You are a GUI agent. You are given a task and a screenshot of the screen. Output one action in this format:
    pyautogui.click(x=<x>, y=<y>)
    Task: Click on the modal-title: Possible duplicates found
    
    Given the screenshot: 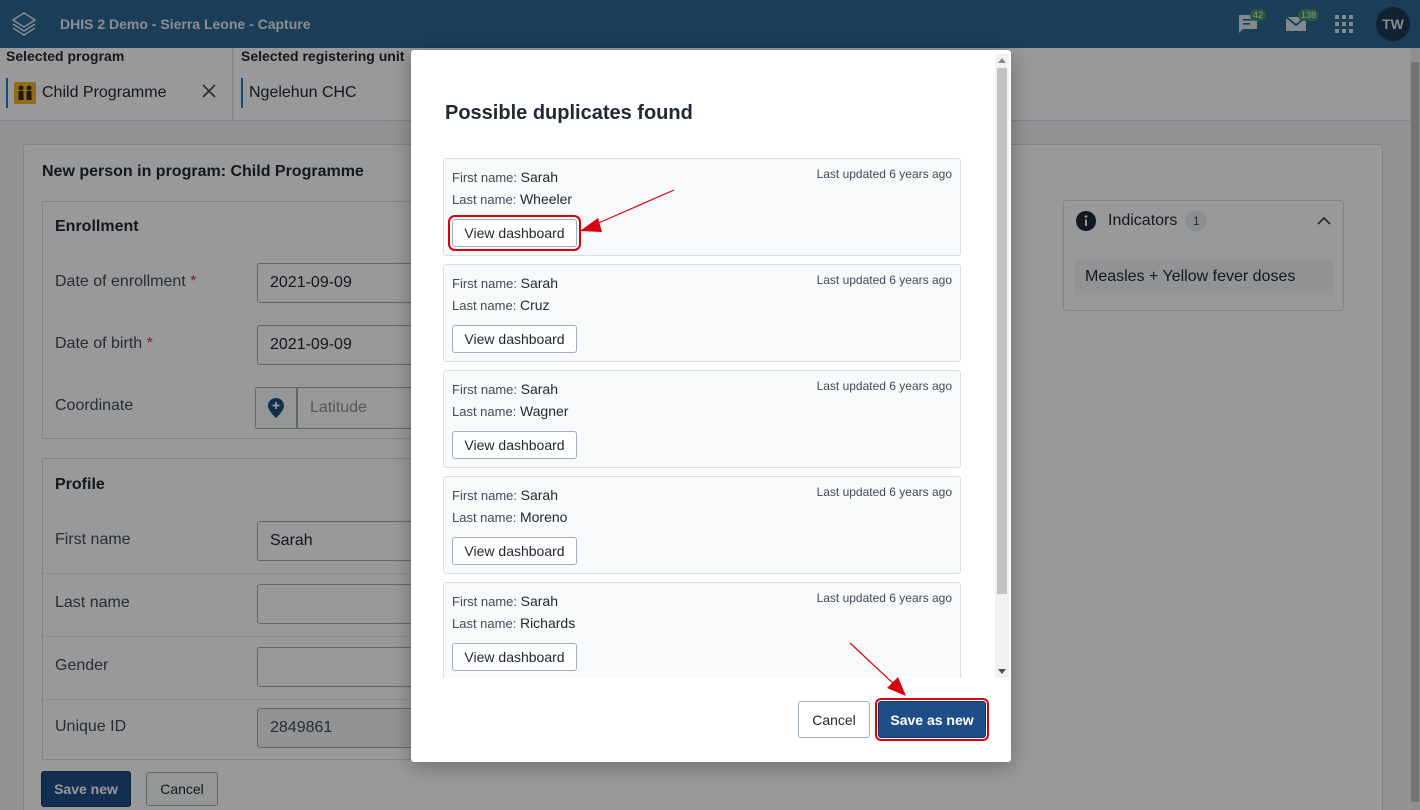 What is the action you would take?
    pyautogui.click(x=569, y=113)
    